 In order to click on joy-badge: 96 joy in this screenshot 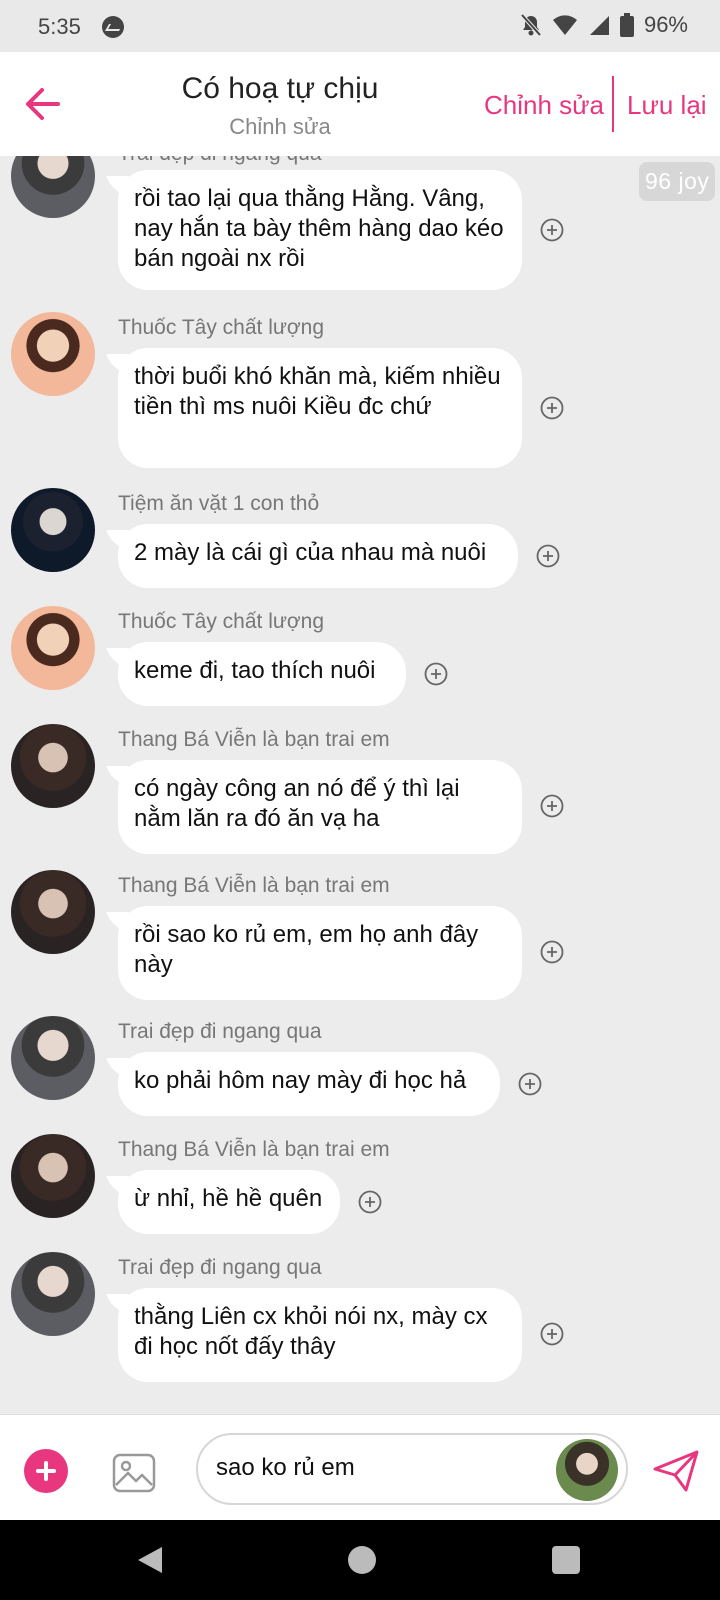, I will do `click(677, 181)`.